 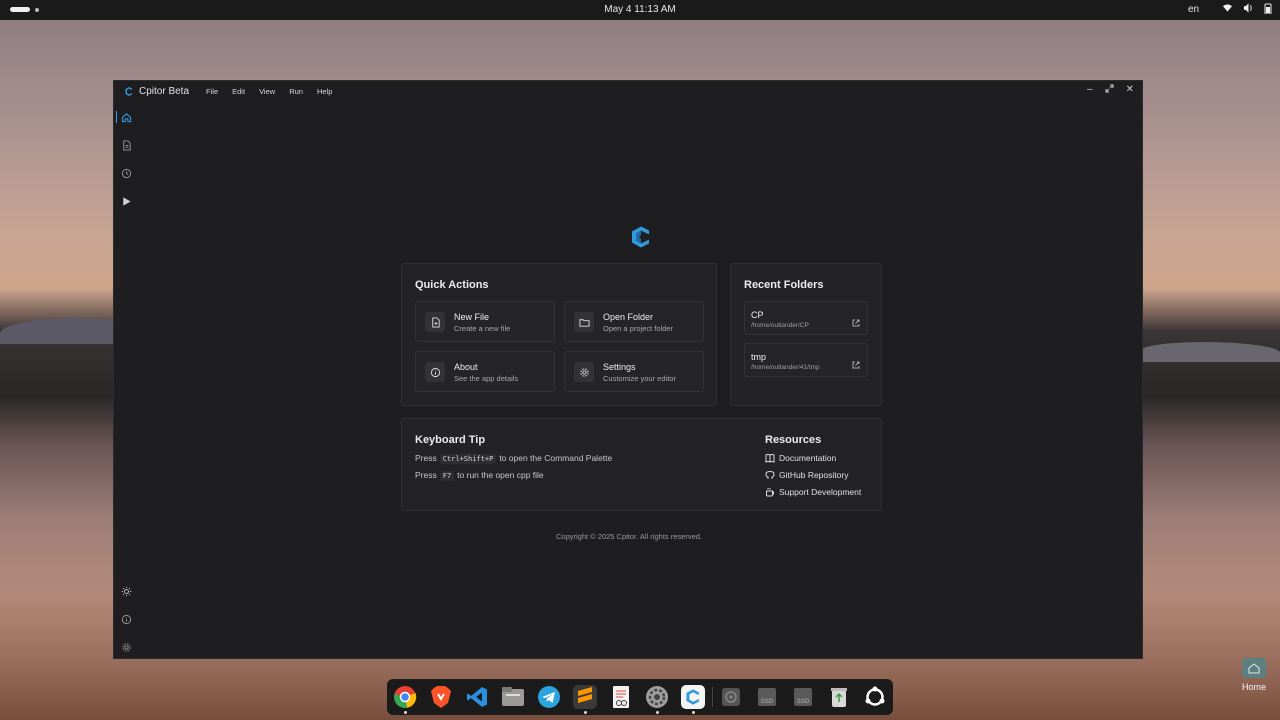 I want to click on shortcut-key: F7, so click(x=447, y=476).